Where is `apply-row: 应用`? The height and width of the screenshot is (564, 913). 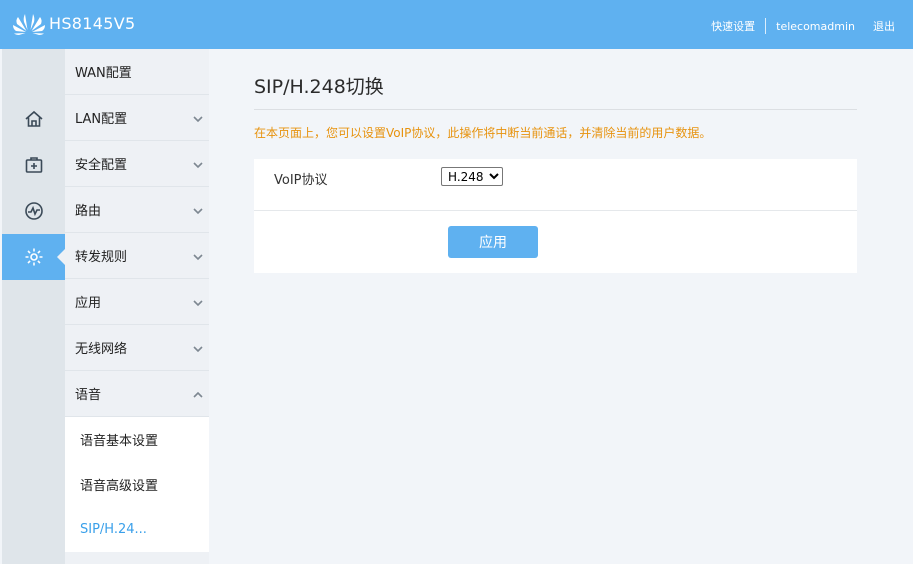
apply-row: 应用 is located at coordinates (555, 242).